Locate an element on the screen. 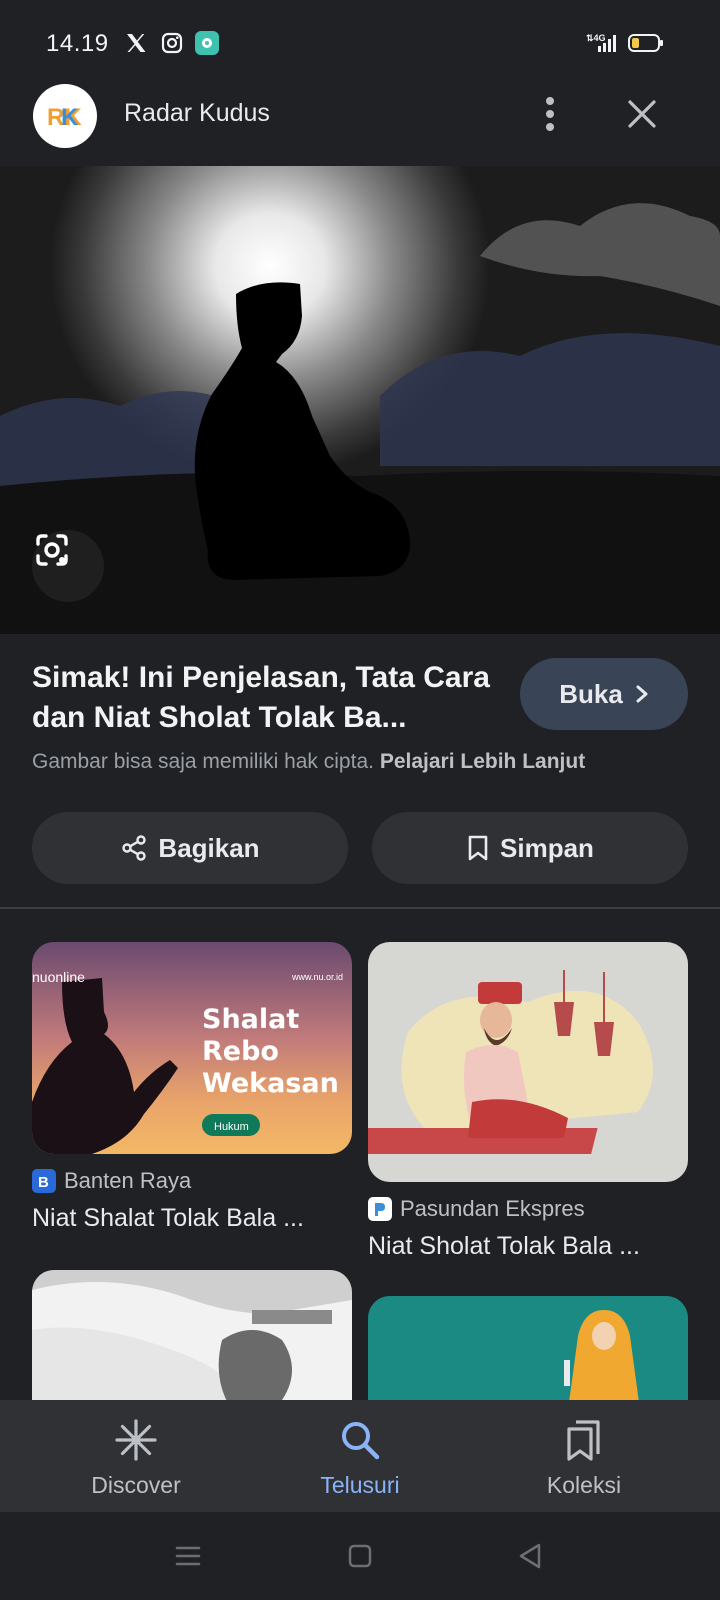 The height and width of the screenshot is (1600, 720). back-icon is located at coordinates (530, 1556).